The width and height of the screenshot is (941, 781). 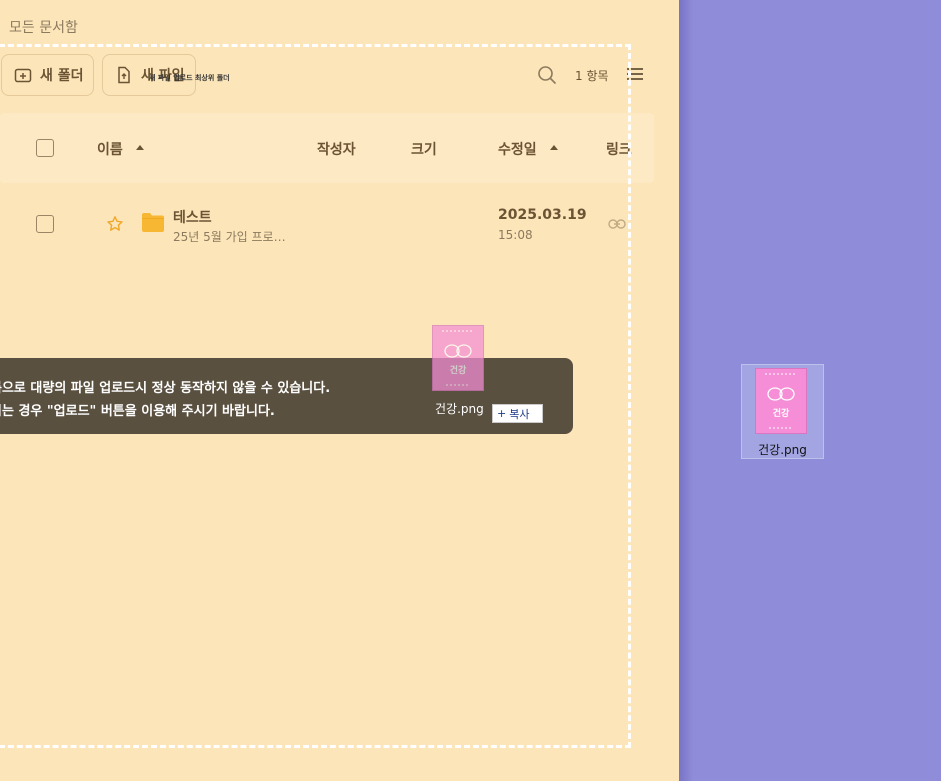 What do you see at coordinates (781, 401) in the screenshot?
I see `desktop-thumbnail: 건강` at bounding box center [781, 401].